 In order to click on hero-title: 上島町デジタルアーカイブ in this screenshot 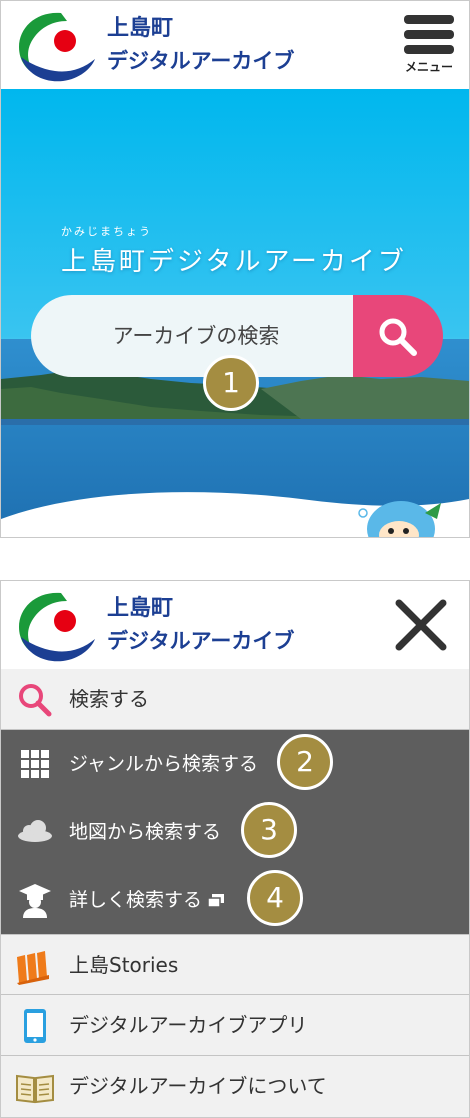, I will do `click(234, 262)`.